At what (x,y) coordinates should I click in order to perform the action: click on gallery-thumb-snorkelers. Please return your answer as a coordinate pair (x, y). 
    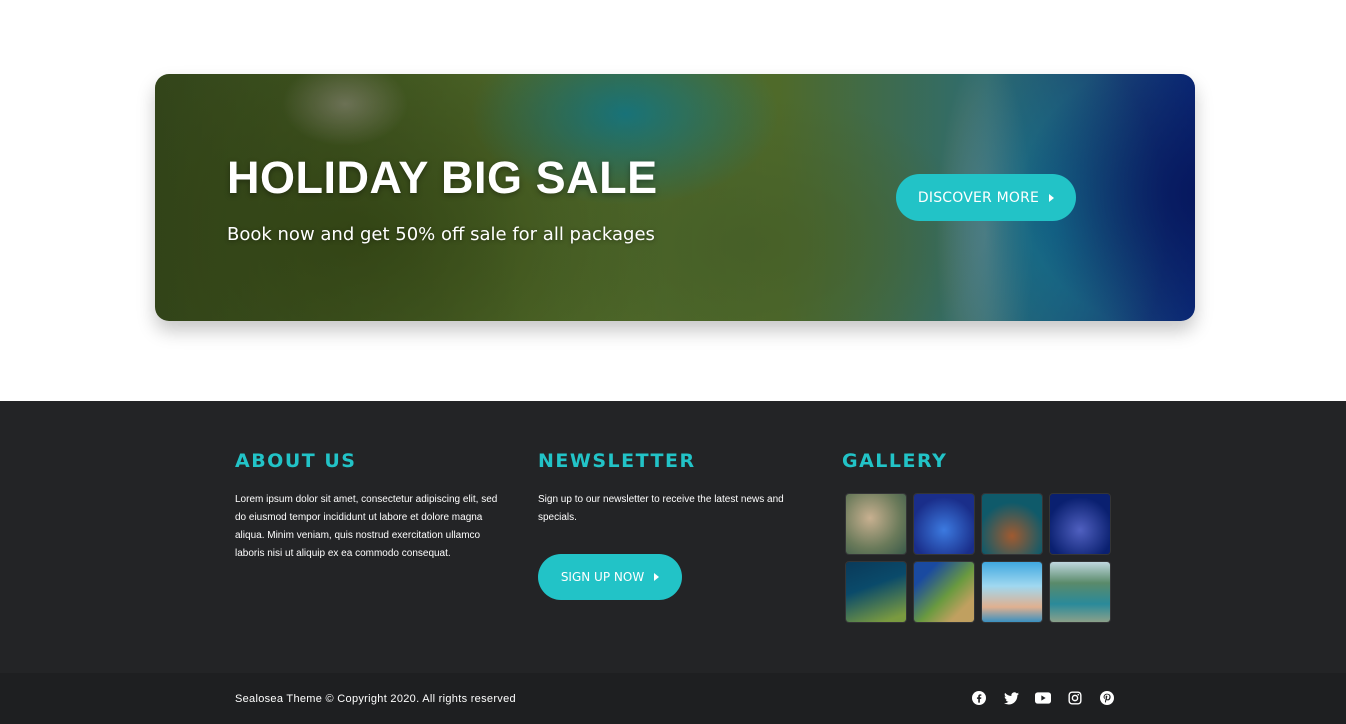
    Looking at the image, I should click on (1012, 592).